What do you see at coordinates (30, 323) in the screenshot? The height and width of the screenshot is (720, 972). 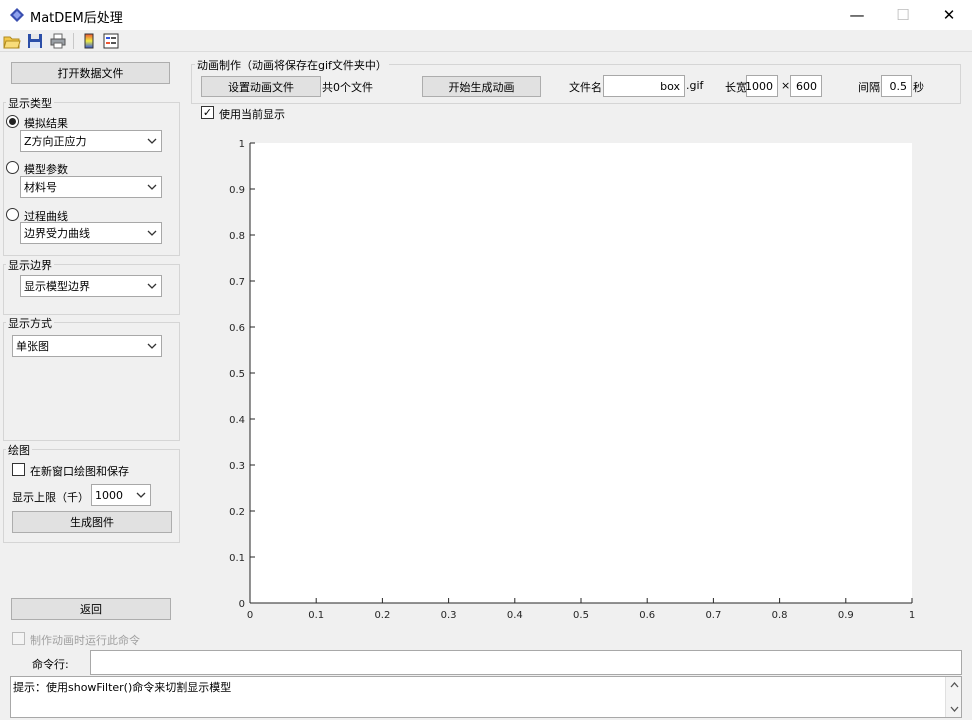 I see `display-mode-title: 显示方式` at bounding box center [30, 323].